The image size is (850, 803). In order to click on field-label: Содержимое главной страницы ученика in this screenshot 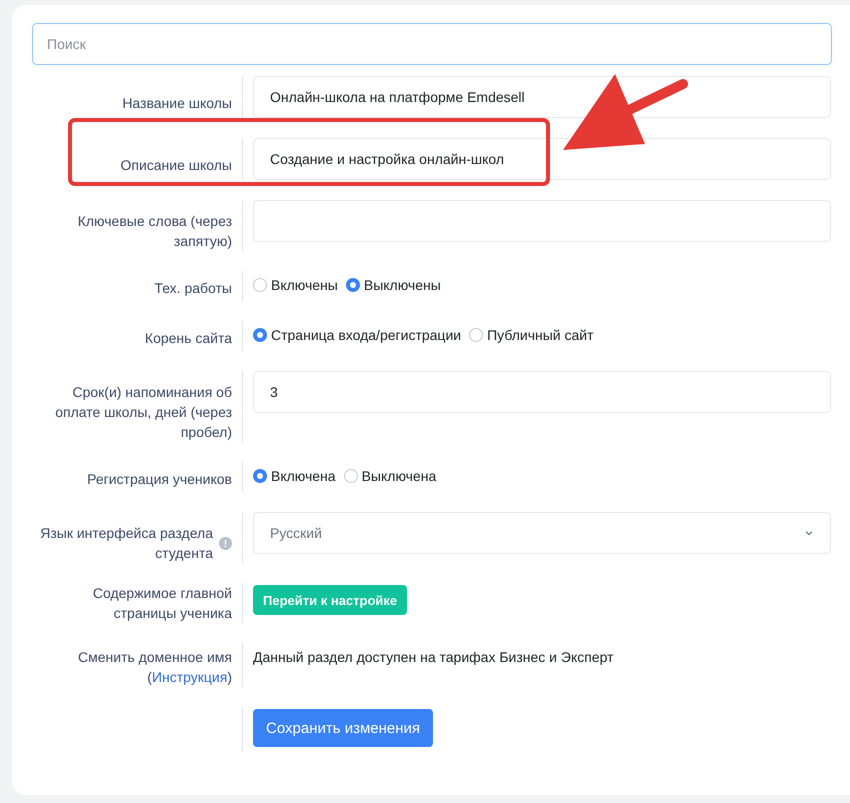, I will do `click(162, 603)`.